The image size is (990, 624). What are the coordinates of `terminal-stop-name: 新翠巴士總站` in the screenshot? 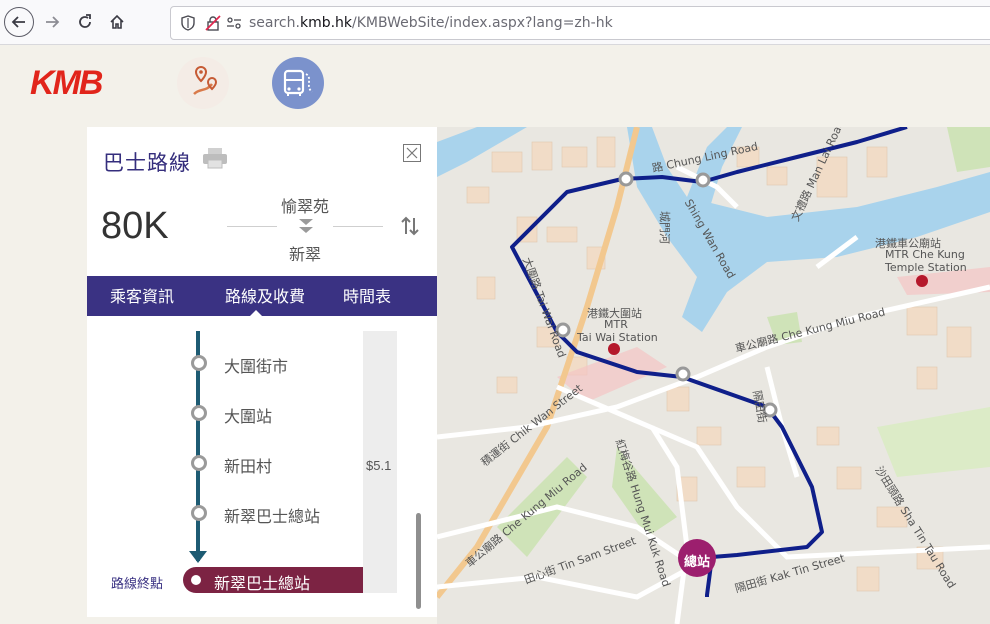 It's located at (262, 582).